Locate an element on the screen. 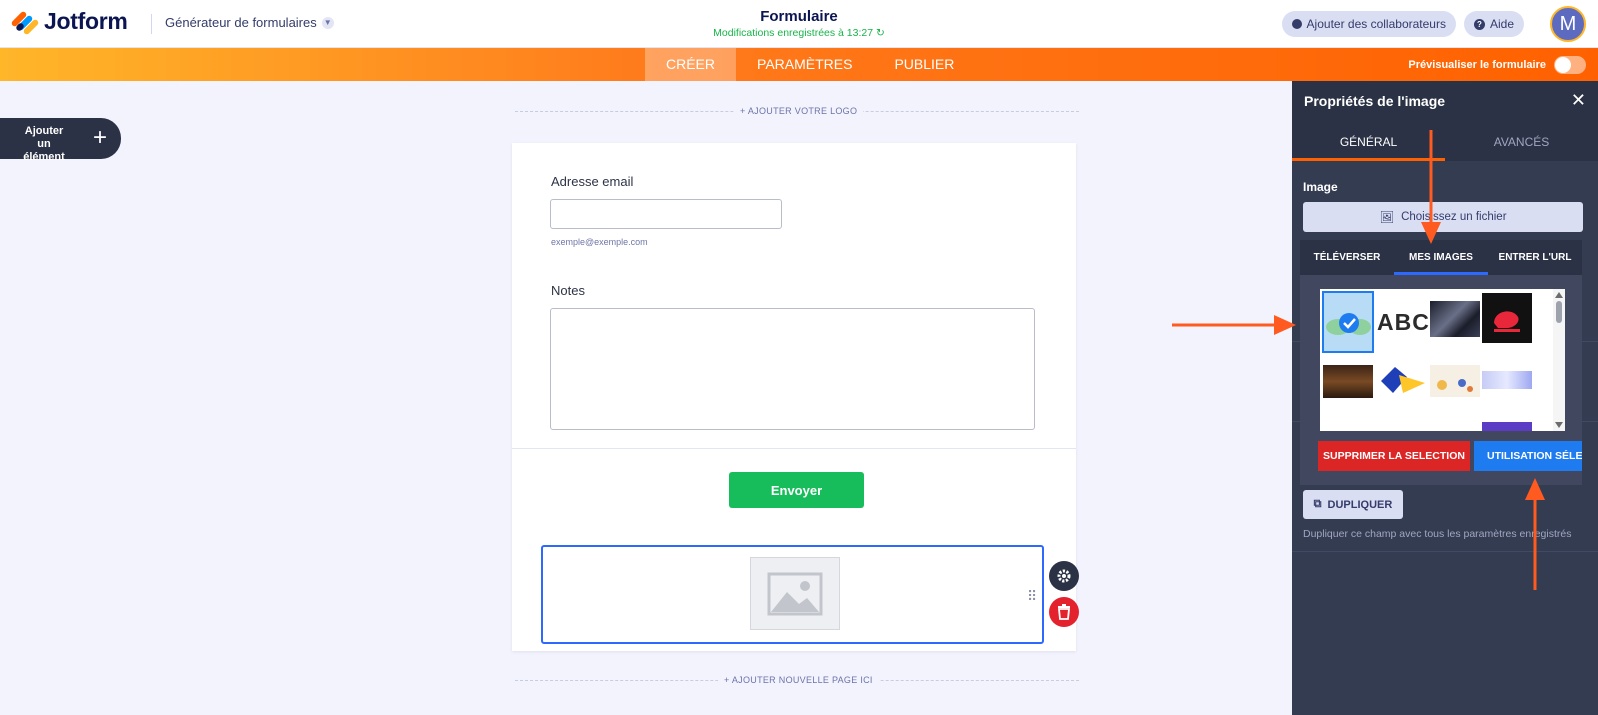 This screenshot has height=715, width=1598. add-logo-link: + AJOUTER VOTRE LOGO is located at coordinates (799, 111).